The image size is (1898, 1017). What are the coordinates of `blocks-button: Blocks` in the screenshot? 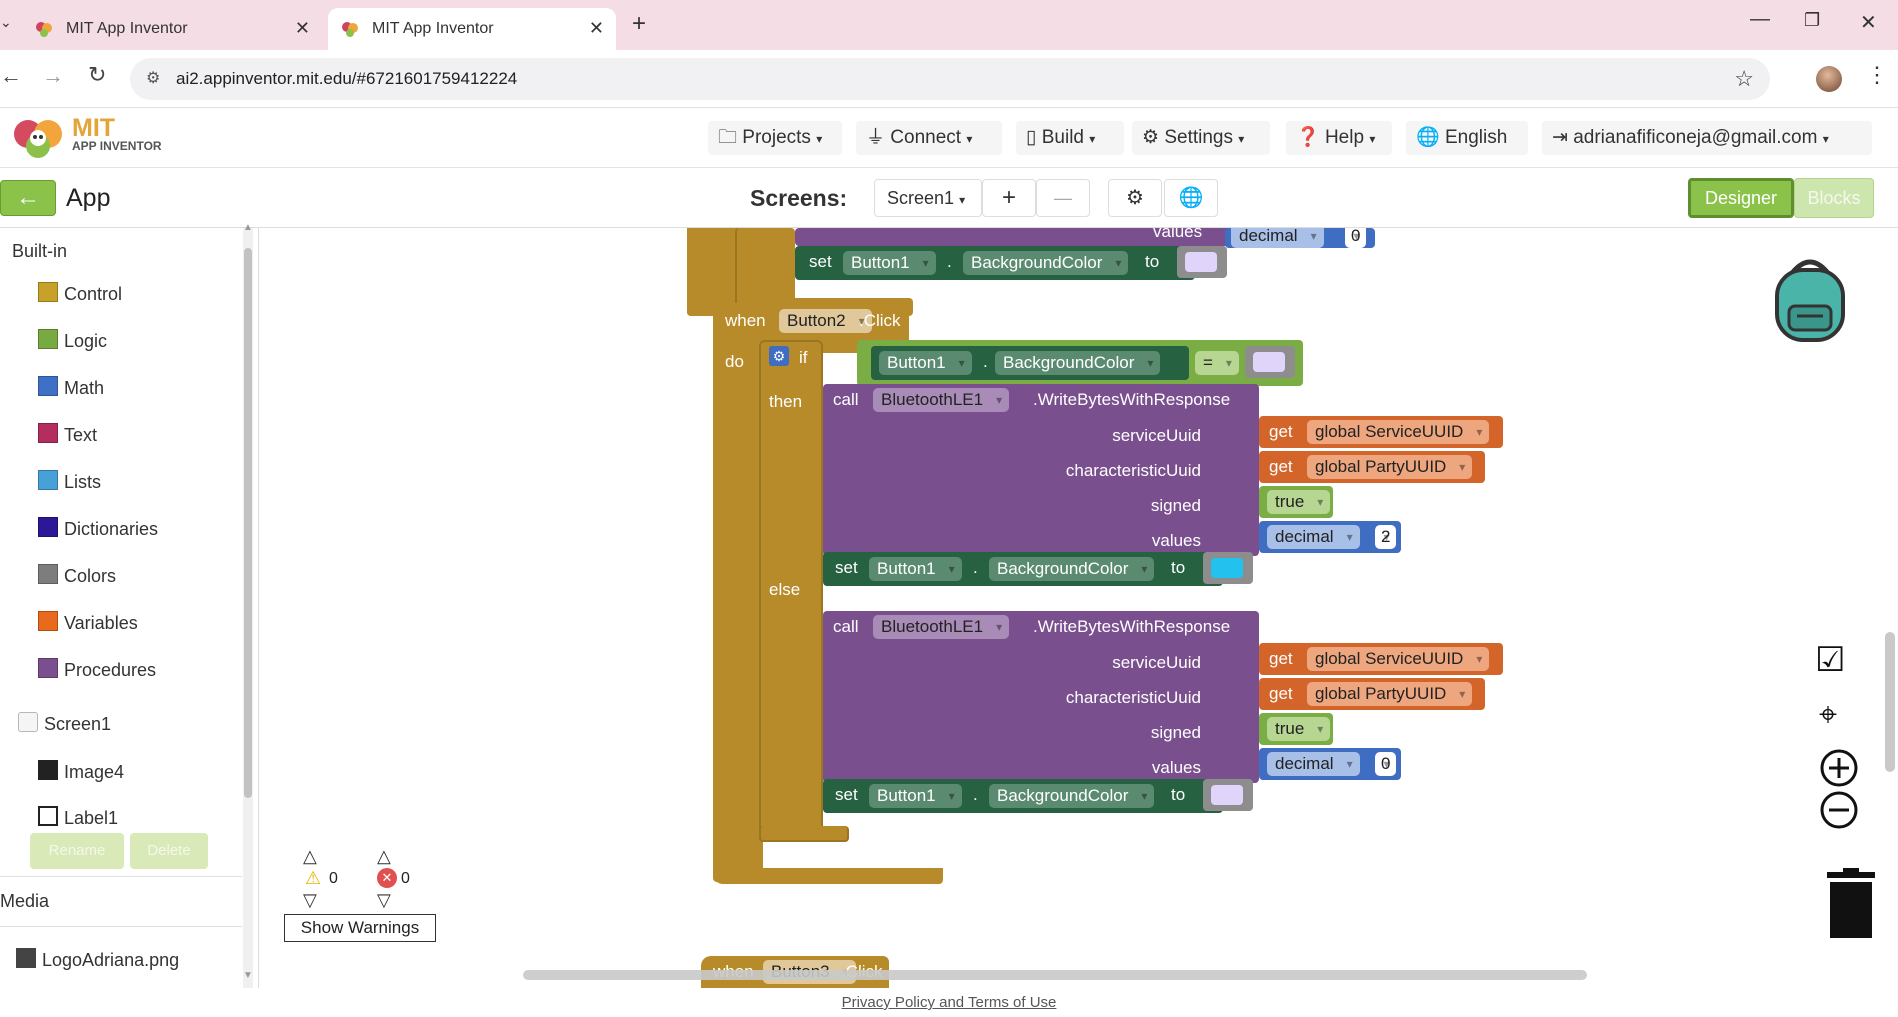 It's located at (1834, 198).